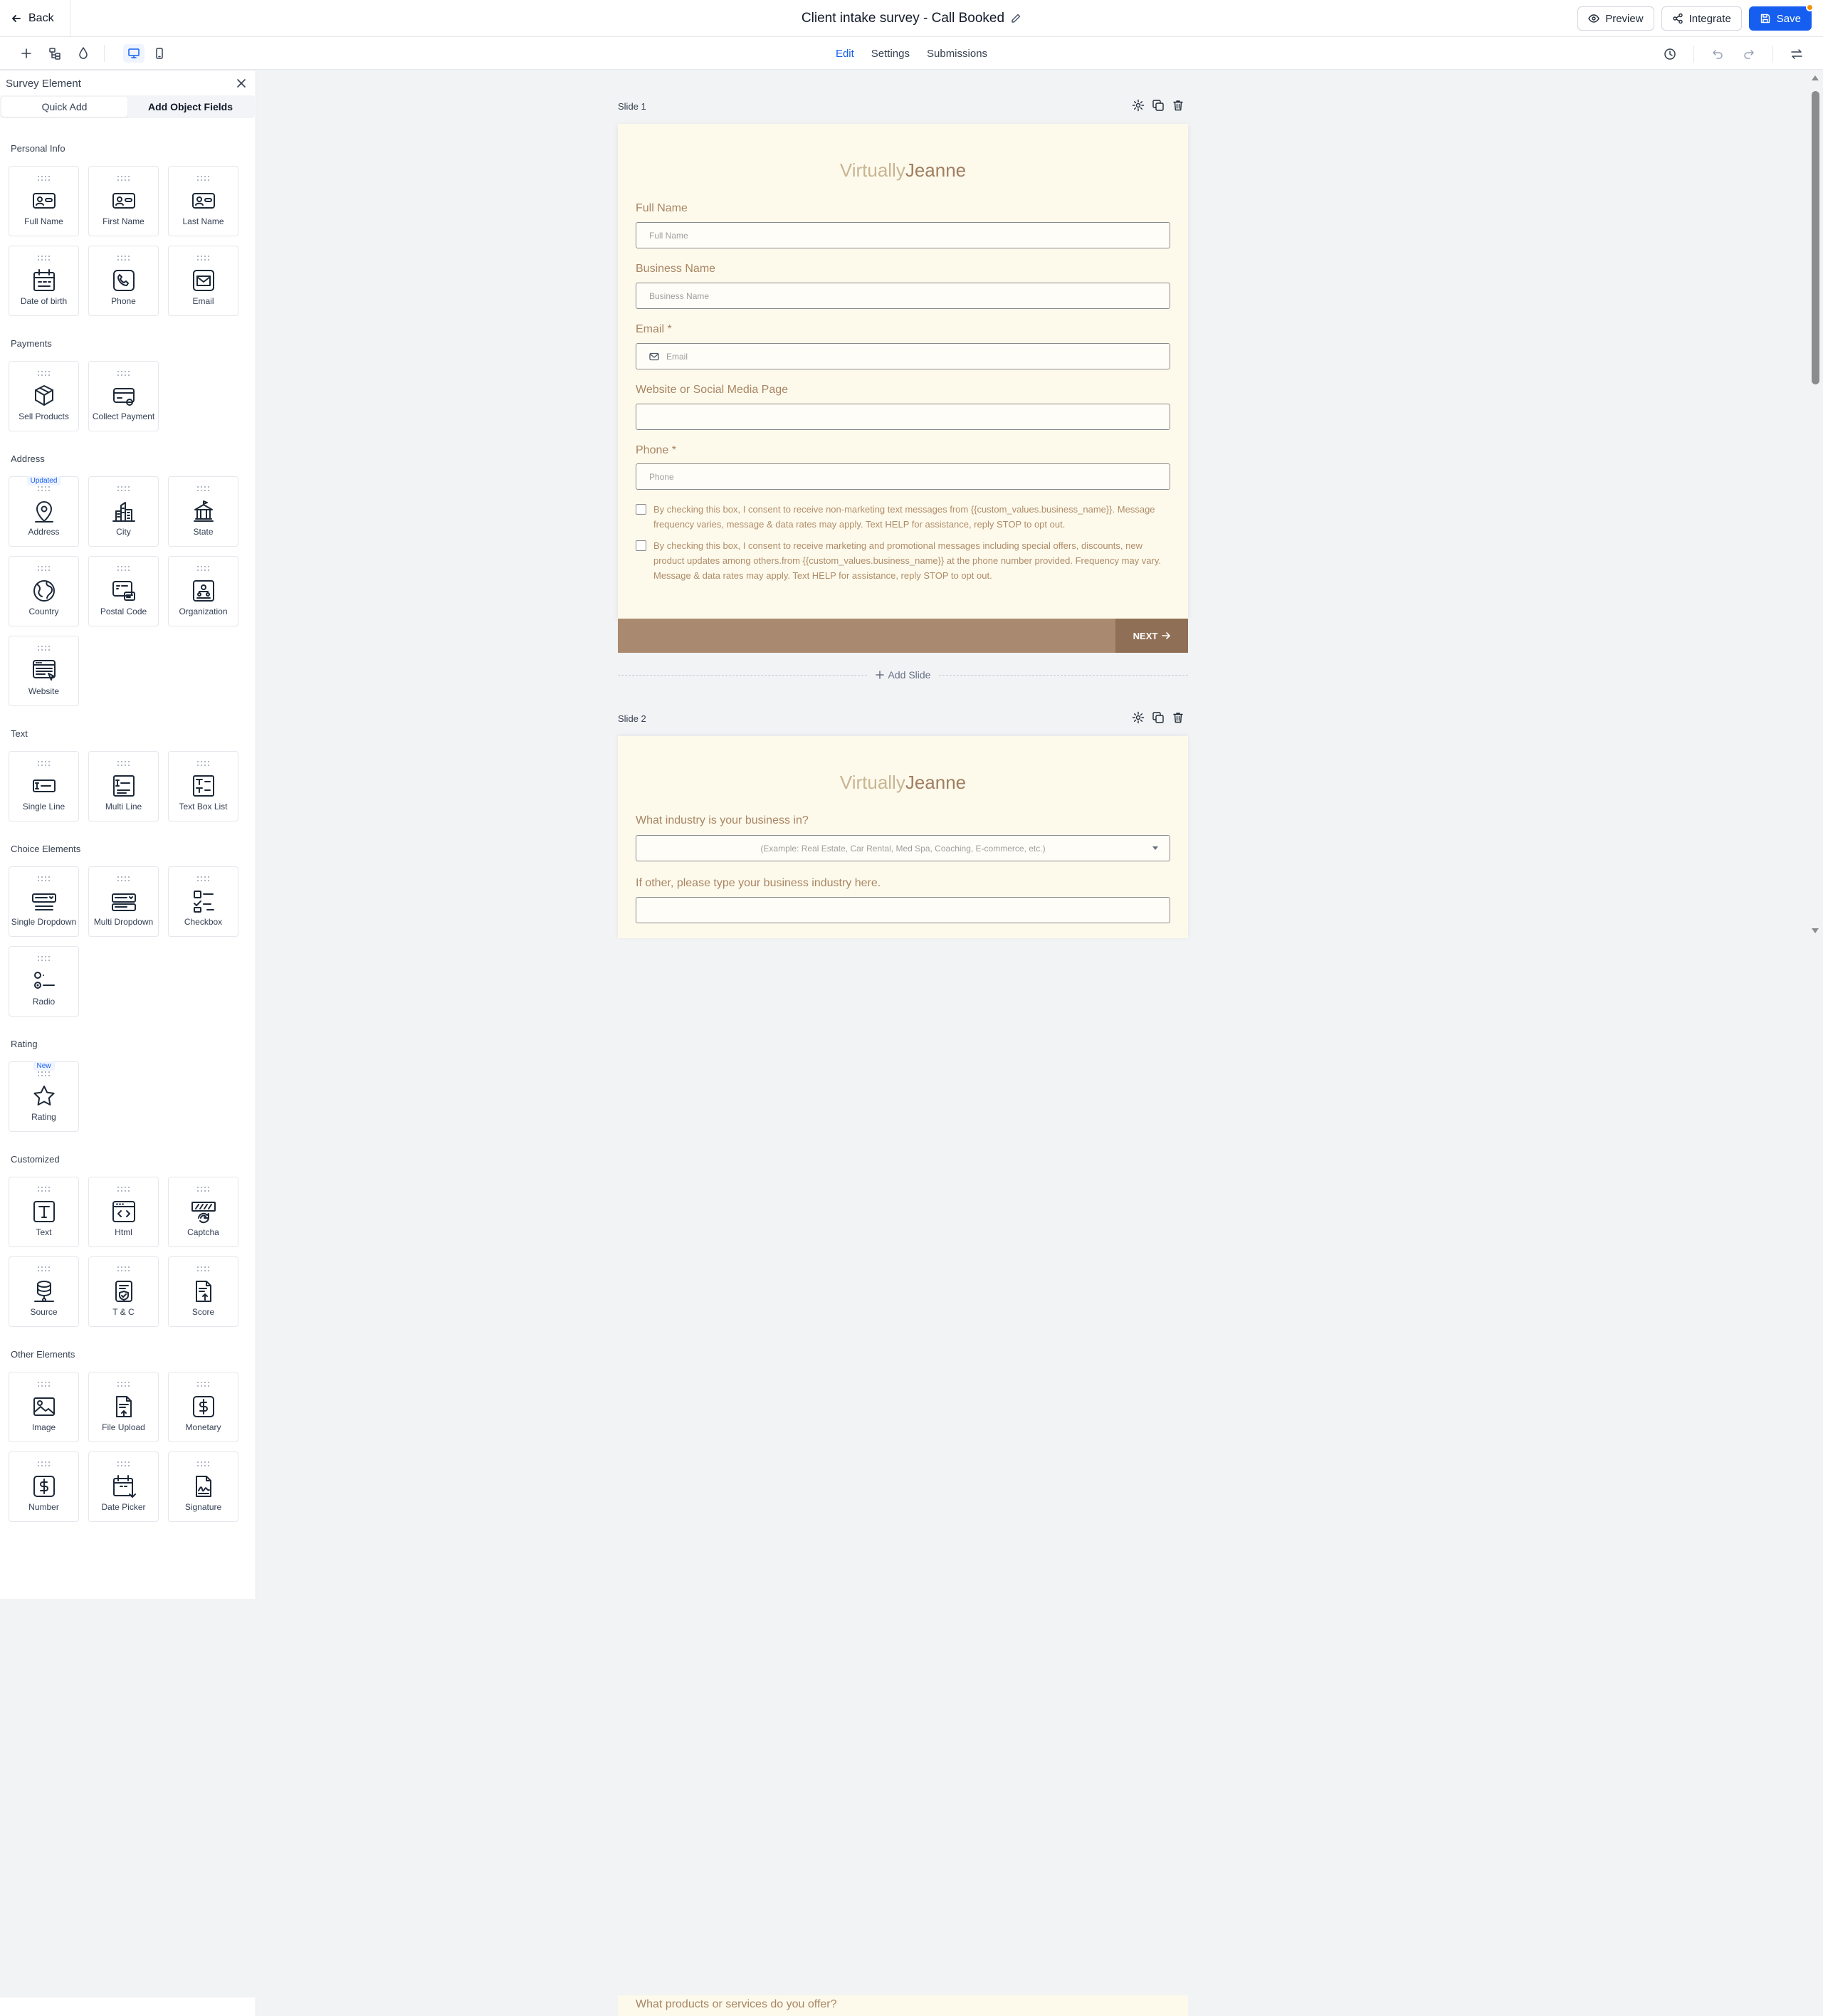  I want to click on element-tile-file-upload: File Upload, so click(123, 1407).